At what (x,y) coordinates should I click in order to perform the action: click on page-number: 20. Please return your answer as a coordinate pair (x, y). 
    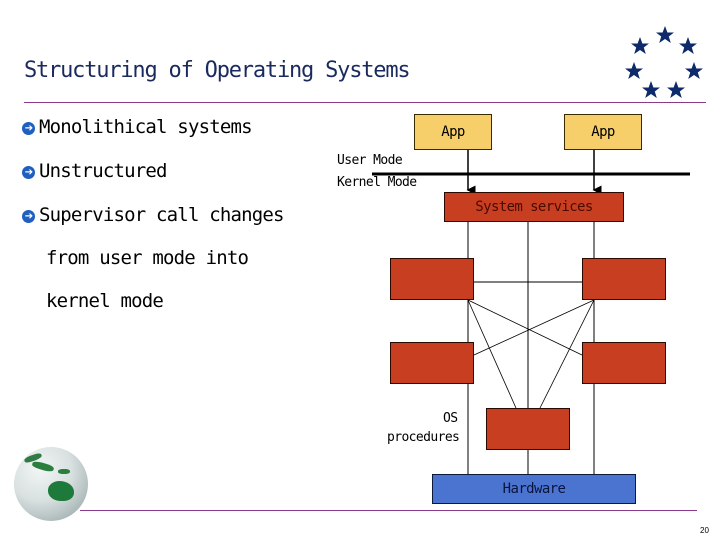
    Looking at the image, I should click on (704, 530).